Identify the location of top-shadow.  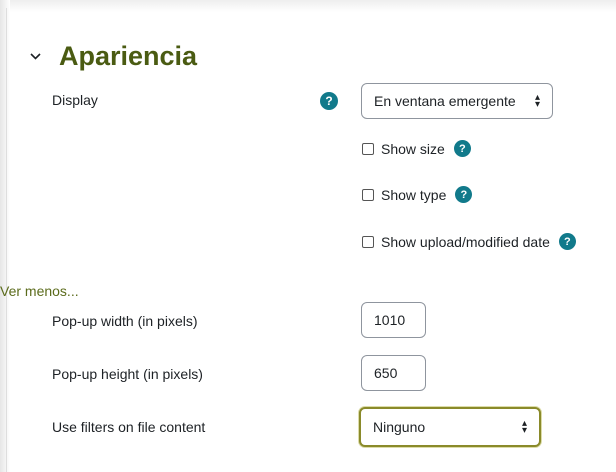
(308, 6).